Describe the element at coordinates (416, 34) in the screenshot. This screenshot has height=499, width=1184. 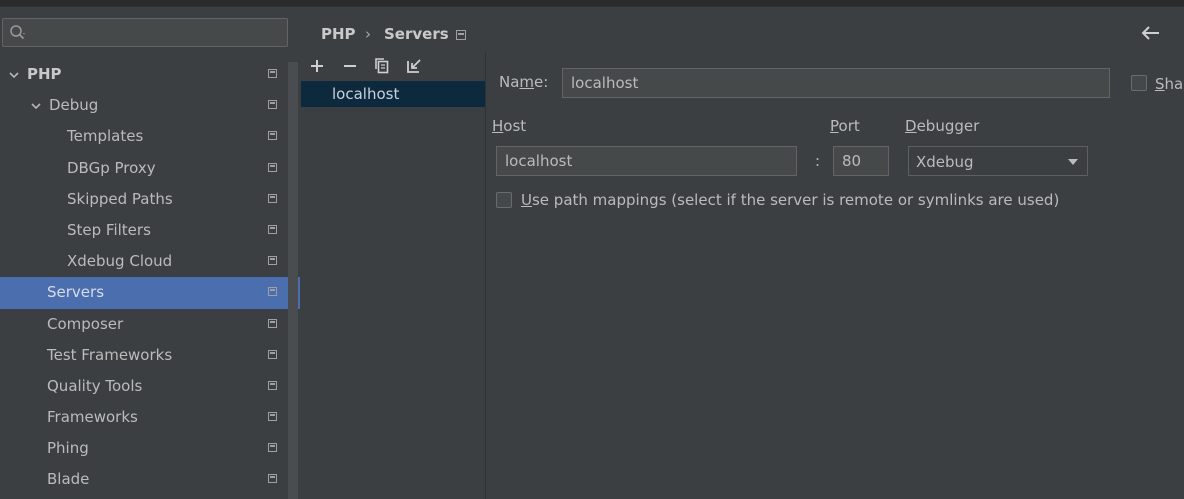
I see `breadcrumb-current: Servers` at that location.